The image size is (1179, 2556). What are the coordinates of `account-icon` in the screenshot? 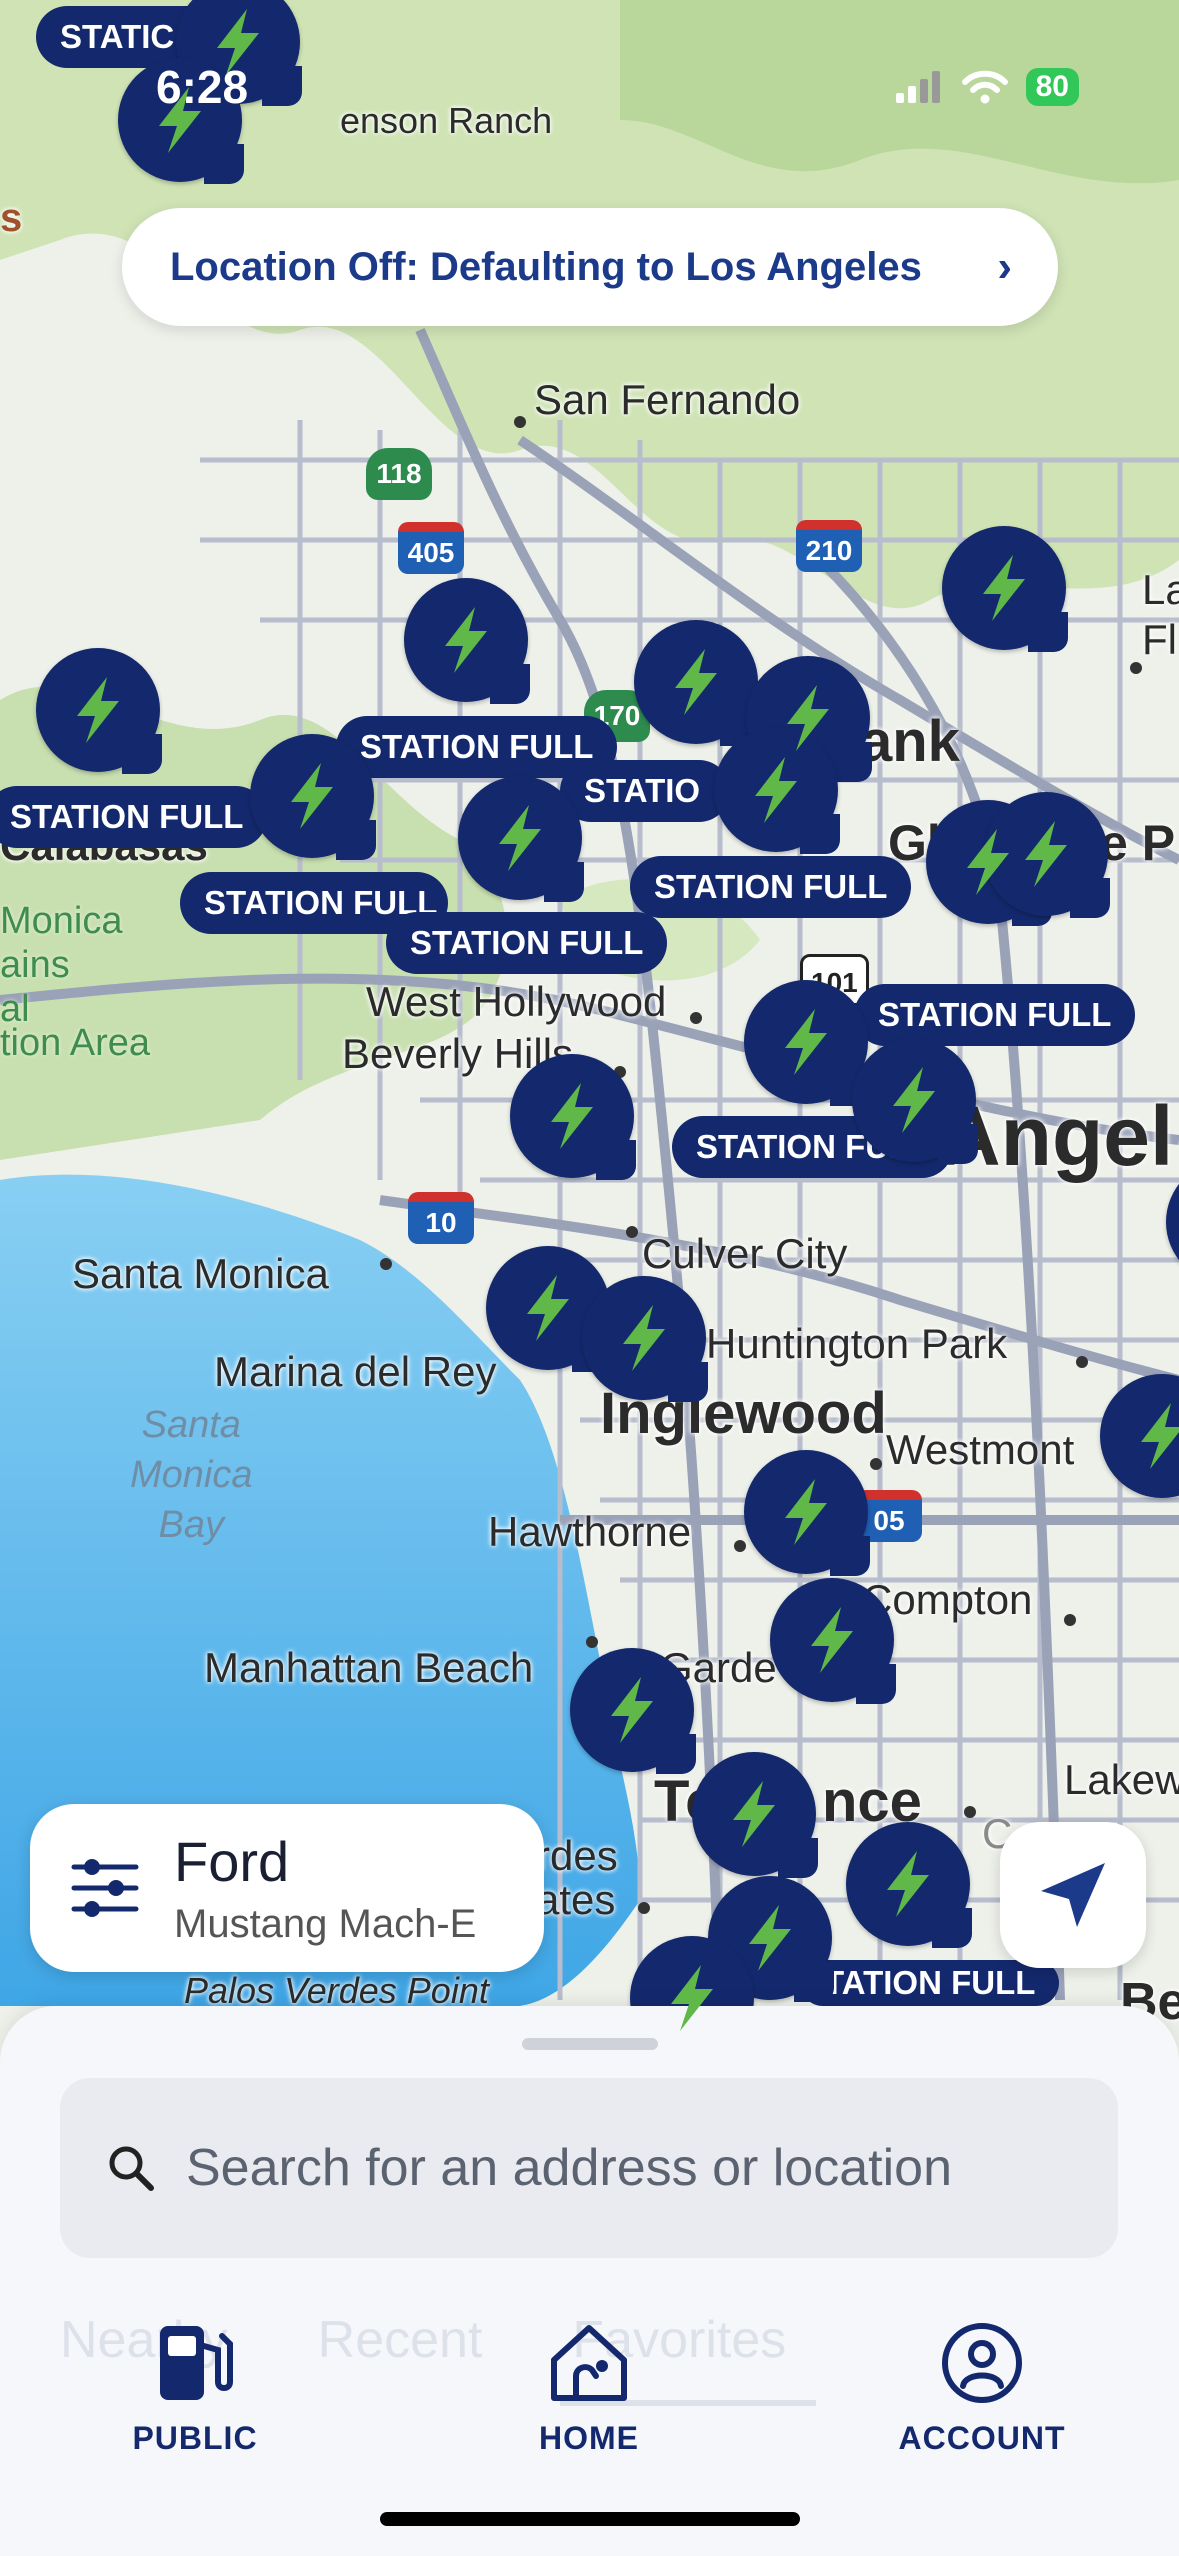 It's located at (982, 2363).